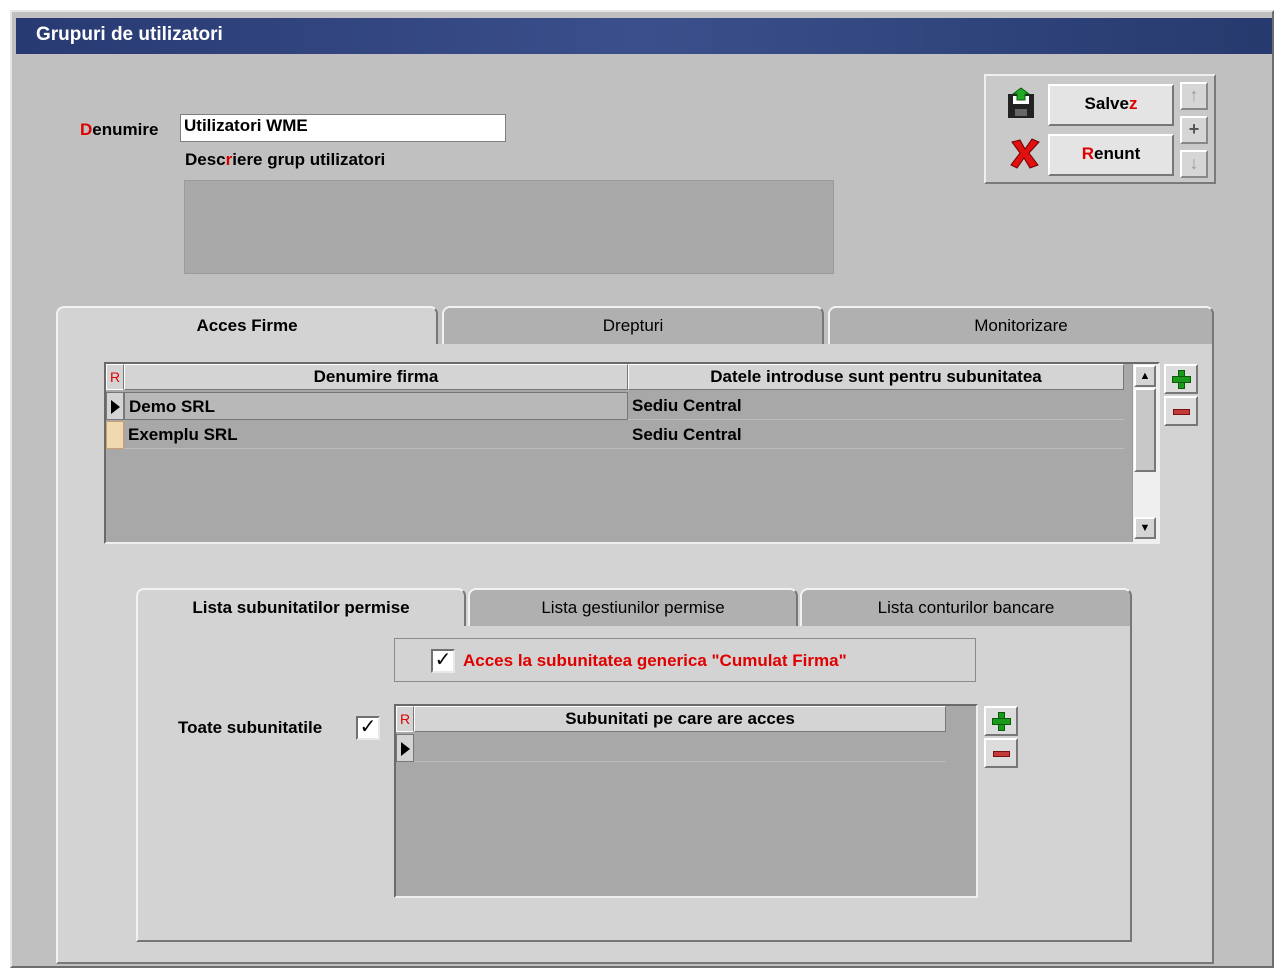  I want to click on scroll-thumb, so click(1145, 430).